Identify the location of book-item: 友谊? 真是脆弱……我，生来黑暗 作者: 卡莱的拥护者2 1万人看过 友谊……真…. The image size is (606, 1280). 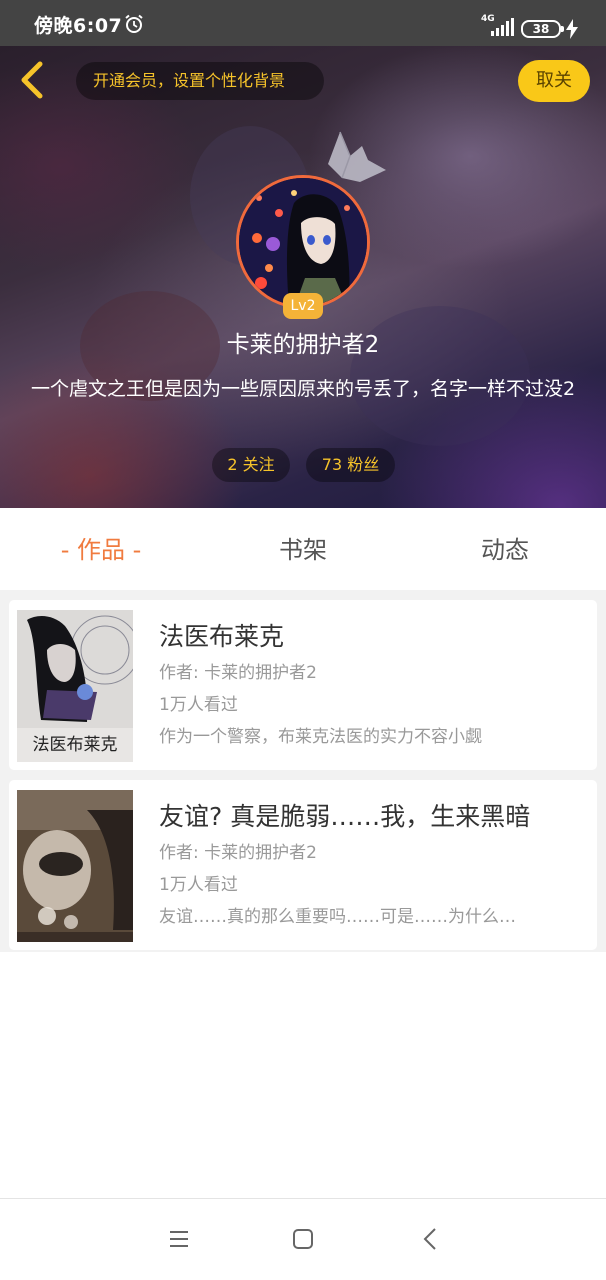
(303, 865).